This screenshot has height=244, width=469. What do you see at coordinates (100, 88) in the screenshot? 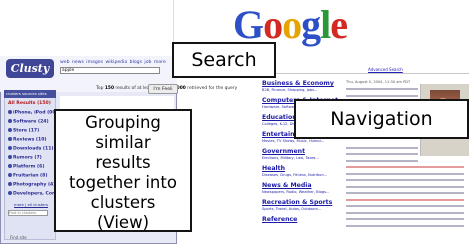
I see `result-count-prefix: Top` at bounding box center [100, 88].